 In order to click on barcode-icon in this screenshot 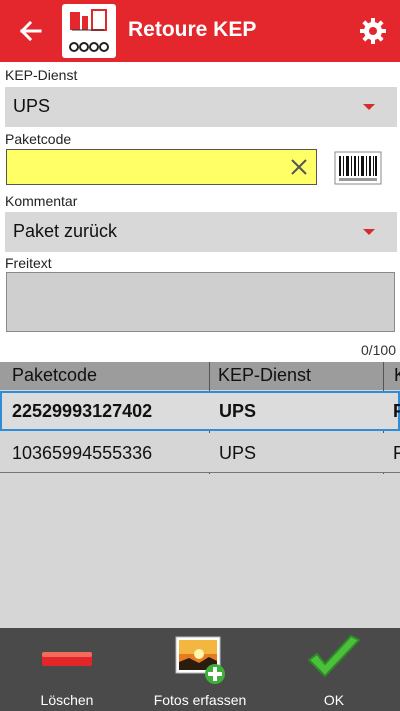, I will do `click(358, 168)`.